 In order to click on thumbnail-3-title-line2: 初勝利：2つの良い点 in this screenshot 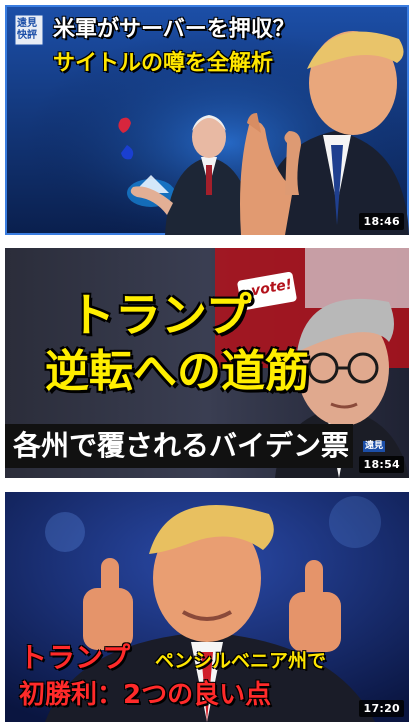, I will do `click(145, 695)`.